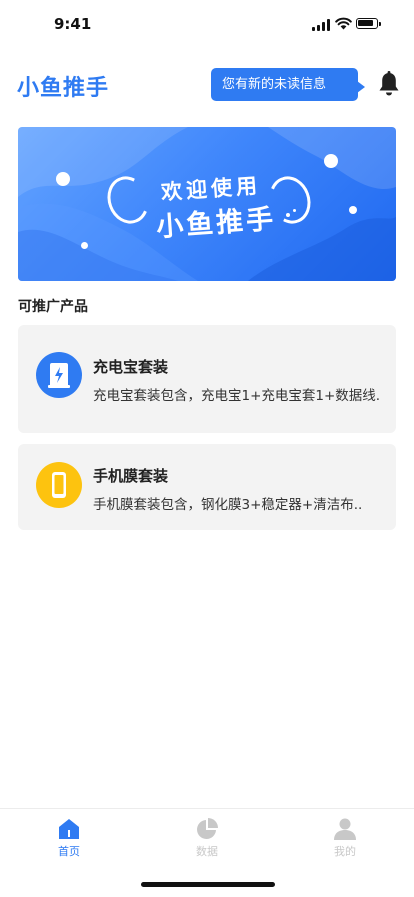  Describe the element at coordinates (207, 379) in the screenshot. I see `product-card: 充电宝套装 充电宝套装包含，充电宝1+充电宝套1+数据线.` at that location.